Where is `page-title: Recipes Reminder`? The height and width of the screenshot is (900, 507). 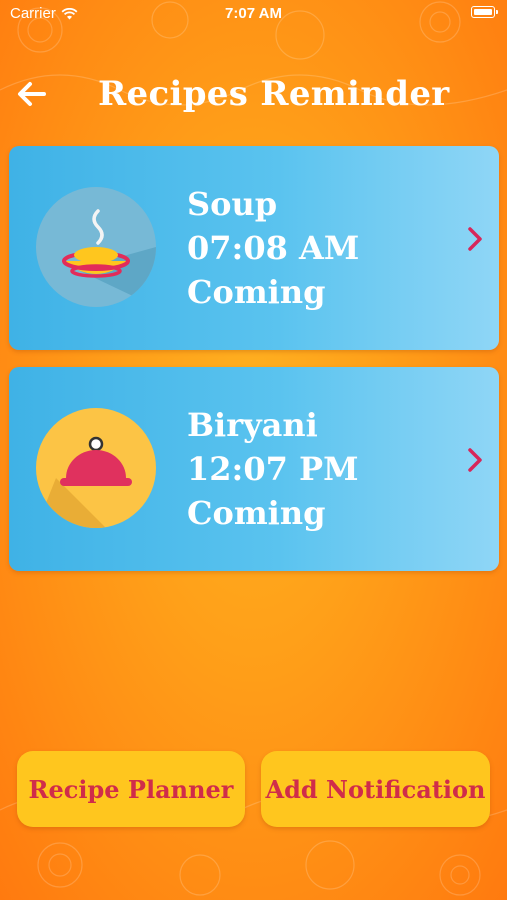
page-title: Recipes Reminder is located at coordinates (274, 94).